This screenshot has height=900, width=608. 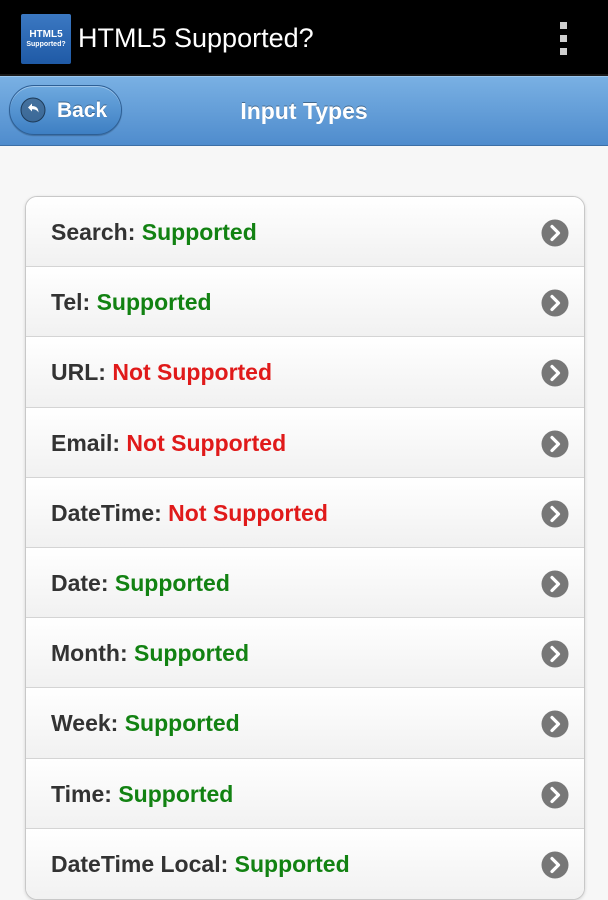 I want to click on app-bar: HTML5 Supported? HTML5 Supported?, so click(x=304, y=38).